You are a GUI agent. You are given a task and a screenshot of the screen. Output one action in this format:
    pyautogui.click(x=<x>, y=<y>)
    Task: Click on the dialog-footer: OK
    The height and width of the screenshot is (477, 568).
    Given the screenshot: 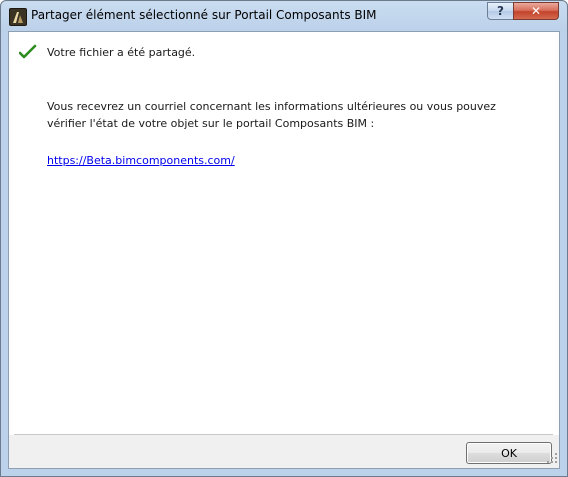 What is the action you would take?
    pyautogui.click(x=284, y=451)
    